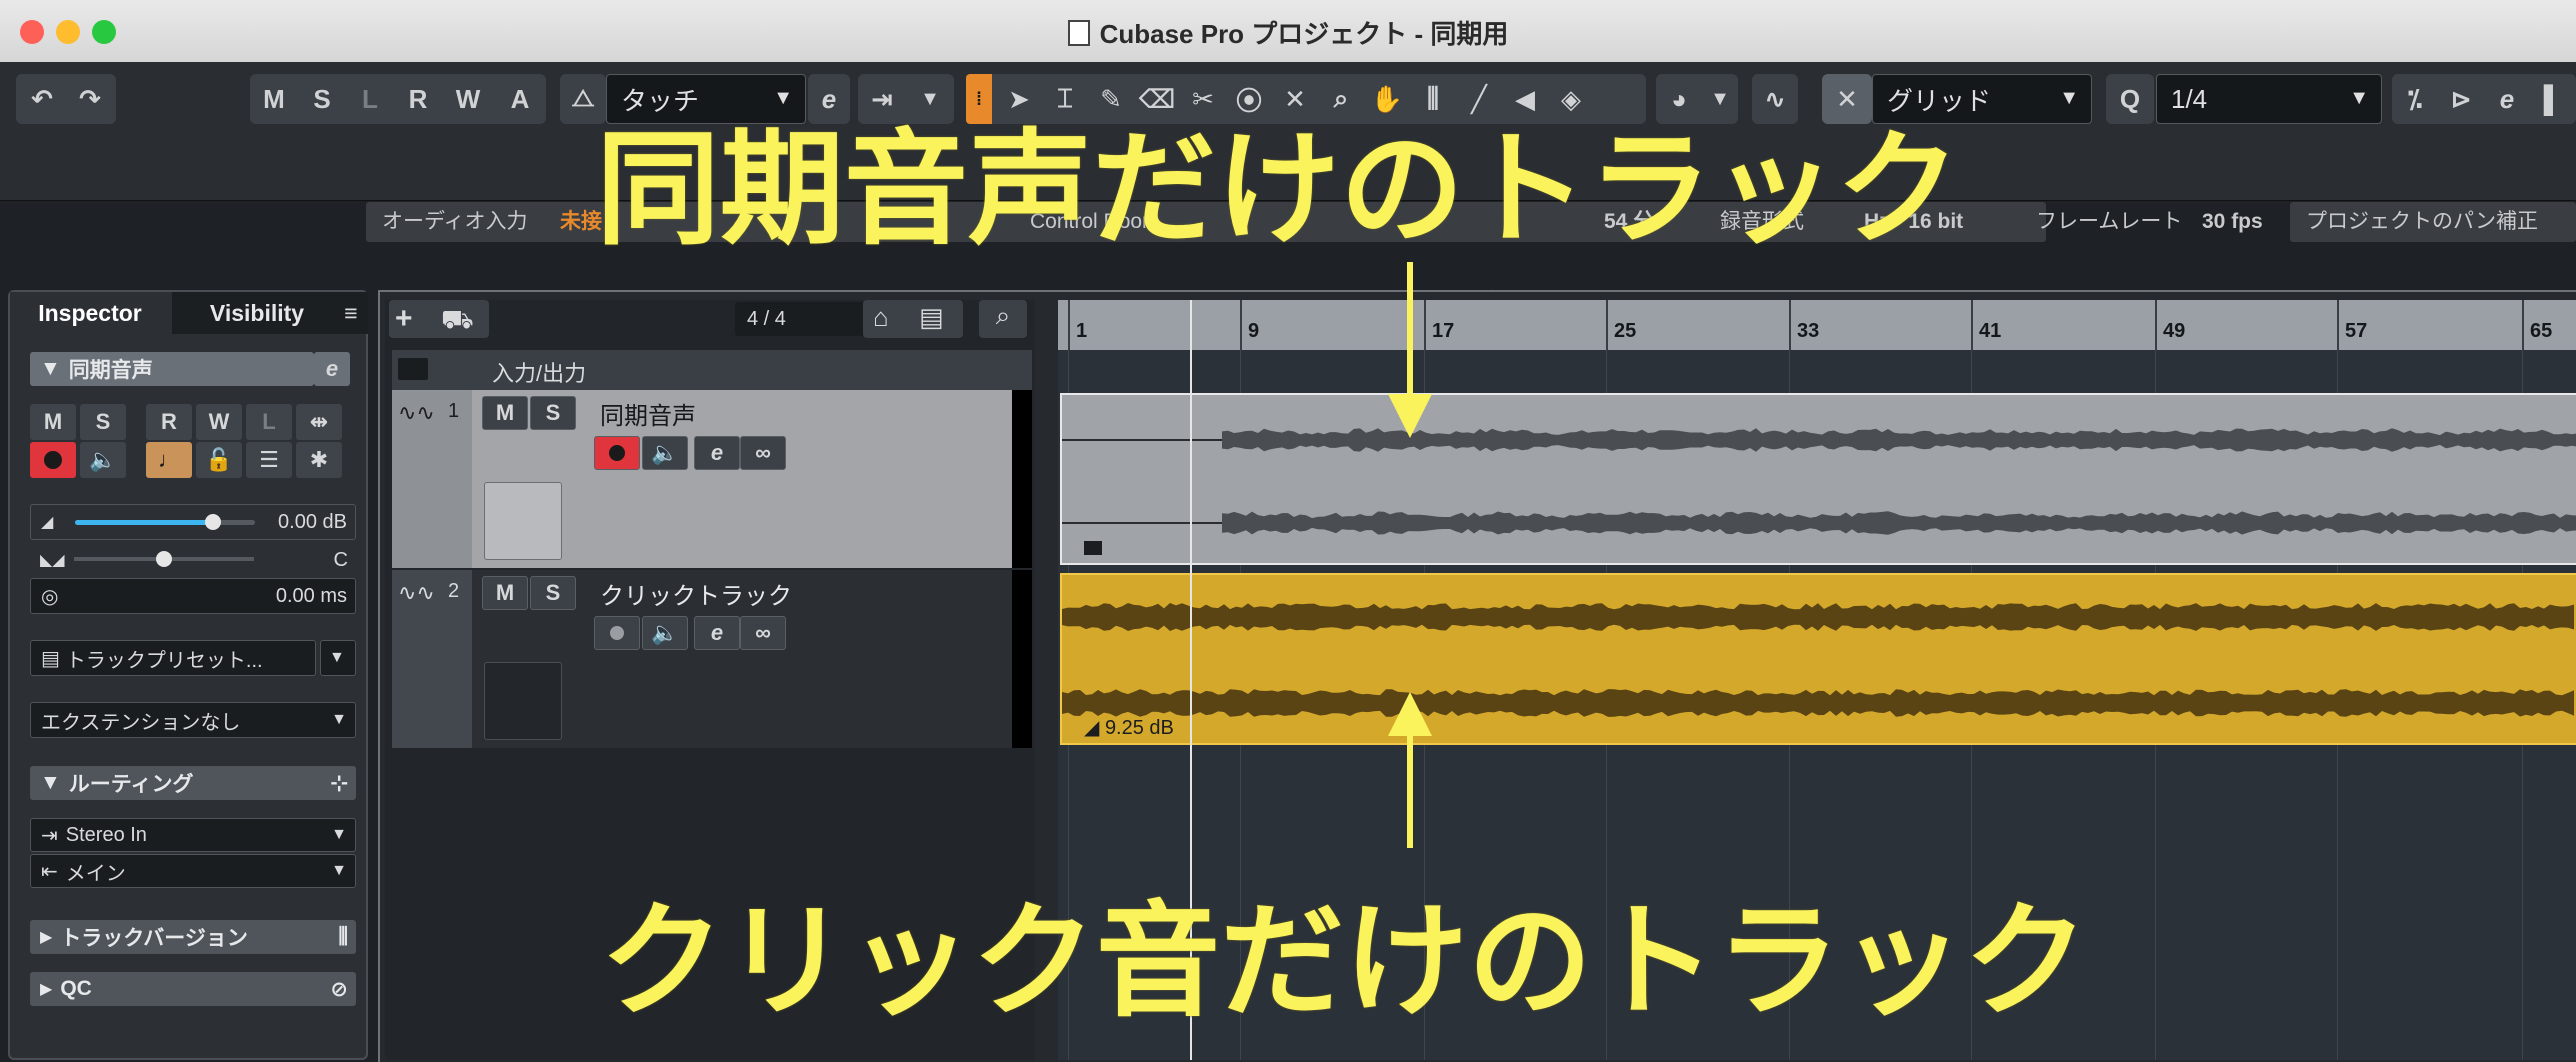  Describe the element at coordinates (1818, 659) in the screenshot. I see `click-audio-event: ◢ 9.25 dB` at that location.